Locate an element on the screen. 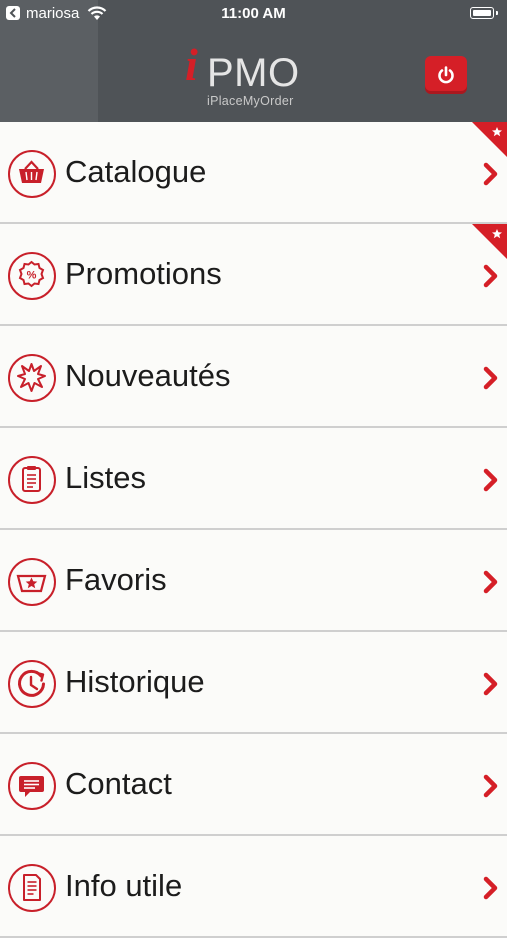 The image size is (507, 938). menu-item-nouveautes: Nouveautés is located at coordinates (253, 377).